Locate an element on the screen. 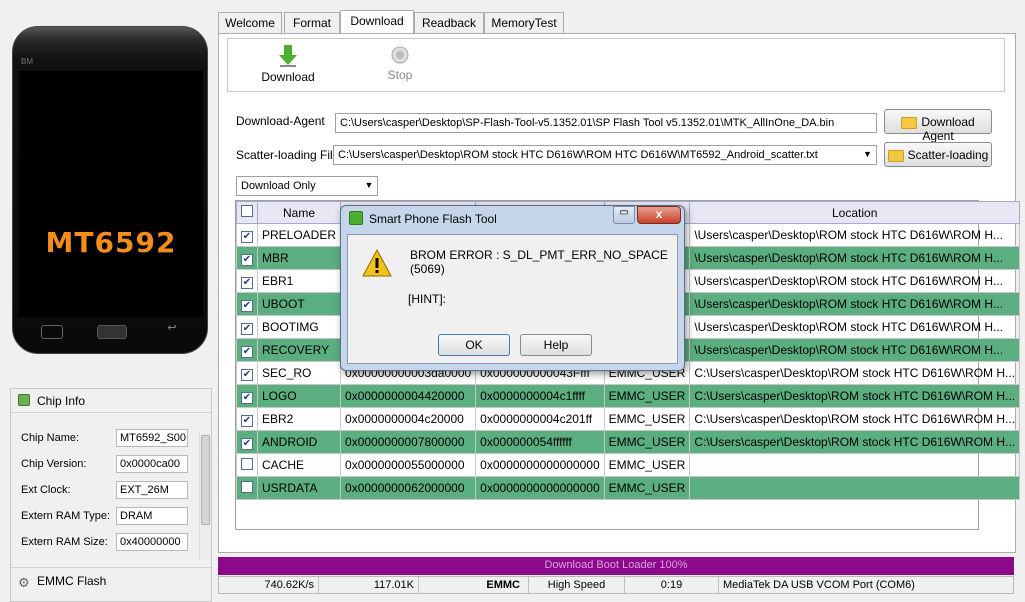  partition-name: BOOTIMG is located at coordinates (299, 327).